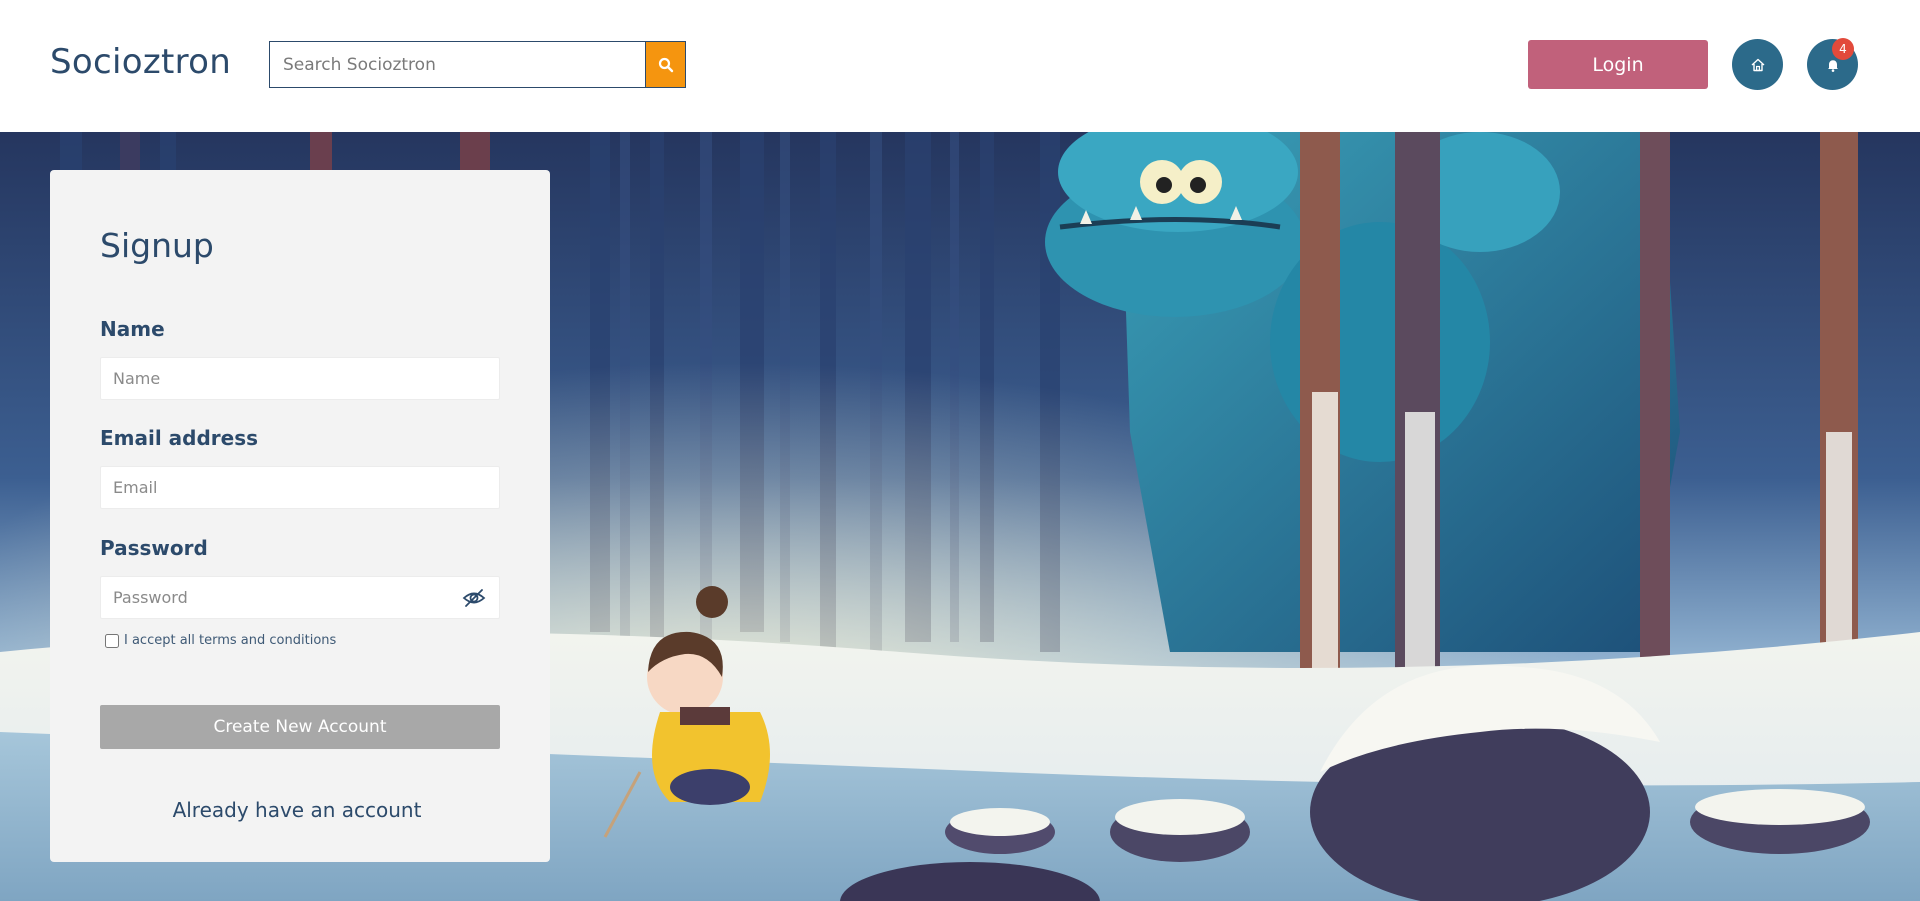 The image size is (1920, 901). Describe the element at coordinates (297, 810) in the screenshot. I see `already-have-account-link: Already have an account` at that location.